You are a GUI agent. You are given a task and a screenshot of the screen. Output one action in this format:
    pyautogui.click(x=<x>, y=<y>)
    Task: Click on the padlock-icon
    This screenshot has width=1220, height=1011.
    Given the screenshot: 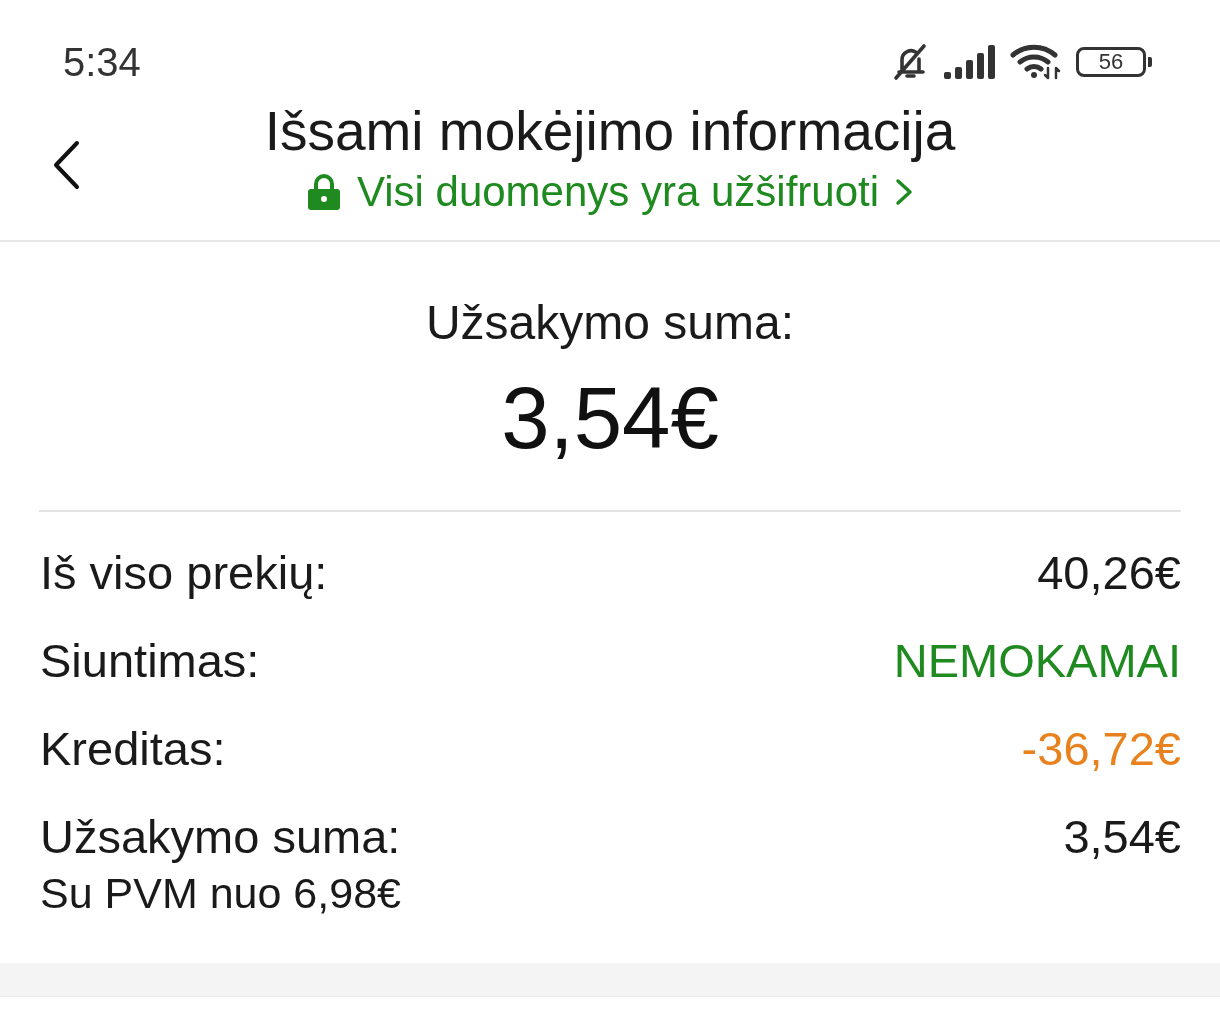 What is the action you would take?
    pyautogui.click(x=323, y=192)
    